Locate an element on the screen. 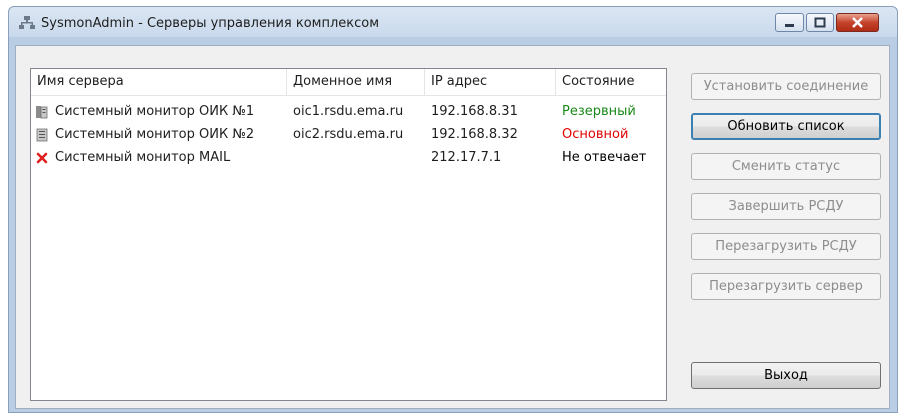 The width and height of the screenshot is (904, 419). minimize-button is located at coordinates (789, 22).